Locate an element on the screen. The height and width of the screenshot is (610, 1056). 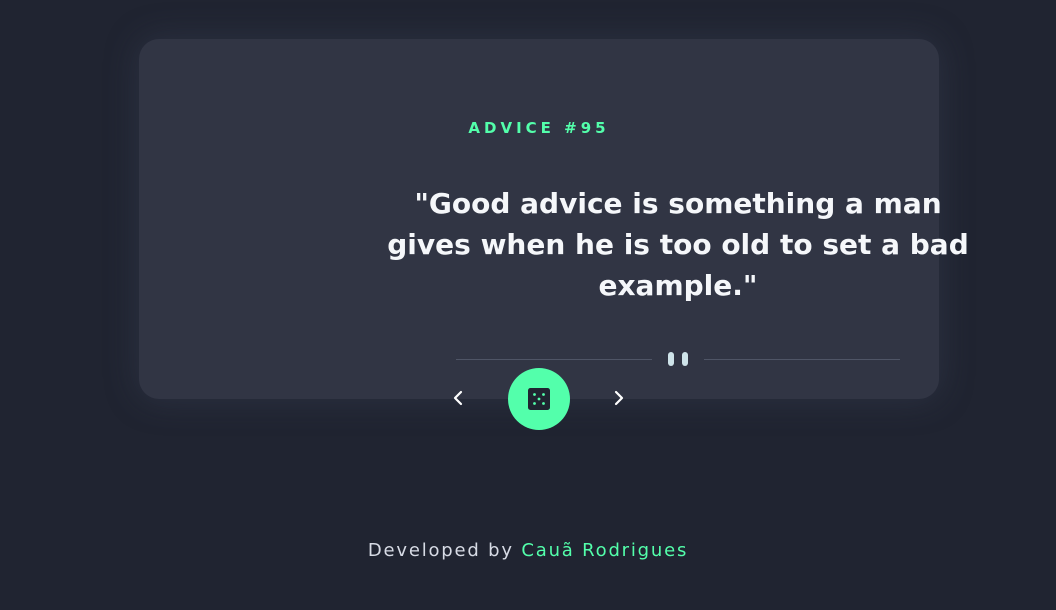
pause-icon is located at coordinates (678, 359).